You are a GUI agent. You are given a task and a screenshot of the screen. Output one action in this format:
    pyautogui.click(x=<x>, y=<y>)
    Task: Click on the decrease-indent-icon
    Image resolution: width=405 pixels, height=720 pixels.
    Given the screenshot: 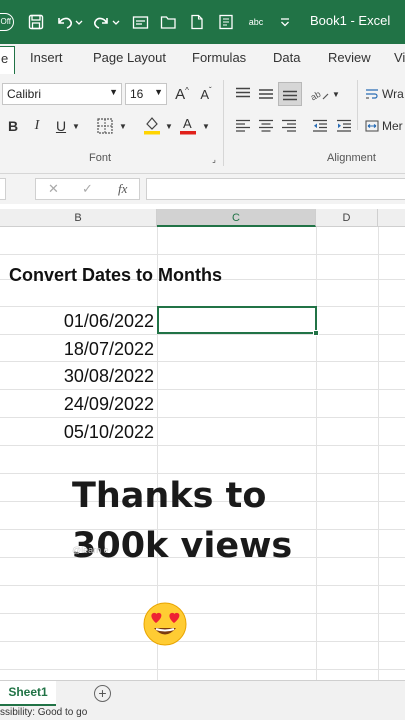 What is the action you would take?
    pyautogui.click(x=320, y=126)
    